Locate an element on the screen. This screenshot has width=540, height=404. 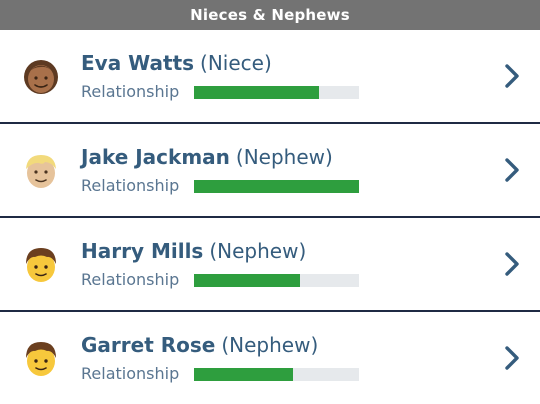
relative-name-line: Eva Watts (Niece) is located at coordinates (176, 63).